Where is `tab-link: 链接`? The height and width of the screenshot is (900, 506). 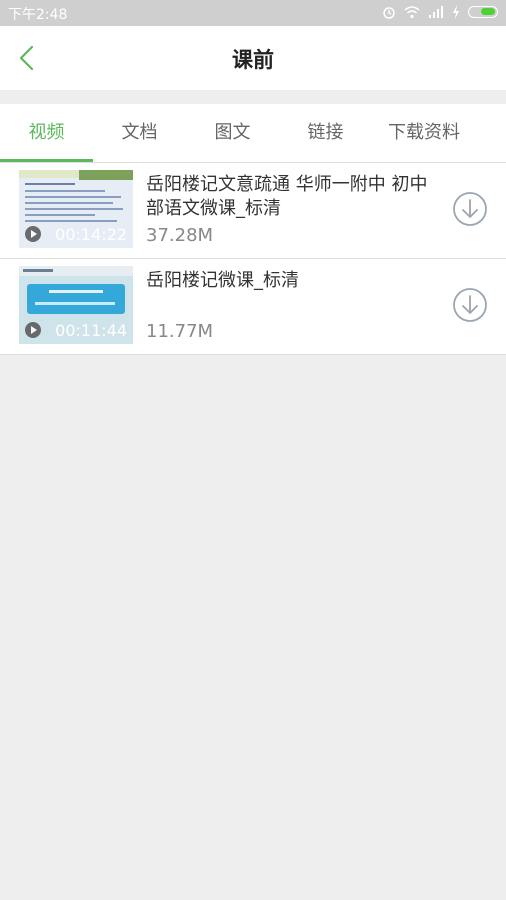 tab-link: 链接 is located at coordinates (325, 133).